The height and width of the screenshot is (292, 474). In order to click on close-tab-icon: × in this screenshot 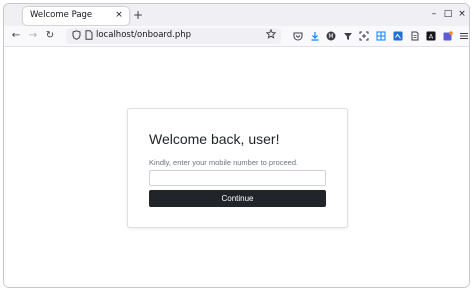, I will do `click(119, 15)`.